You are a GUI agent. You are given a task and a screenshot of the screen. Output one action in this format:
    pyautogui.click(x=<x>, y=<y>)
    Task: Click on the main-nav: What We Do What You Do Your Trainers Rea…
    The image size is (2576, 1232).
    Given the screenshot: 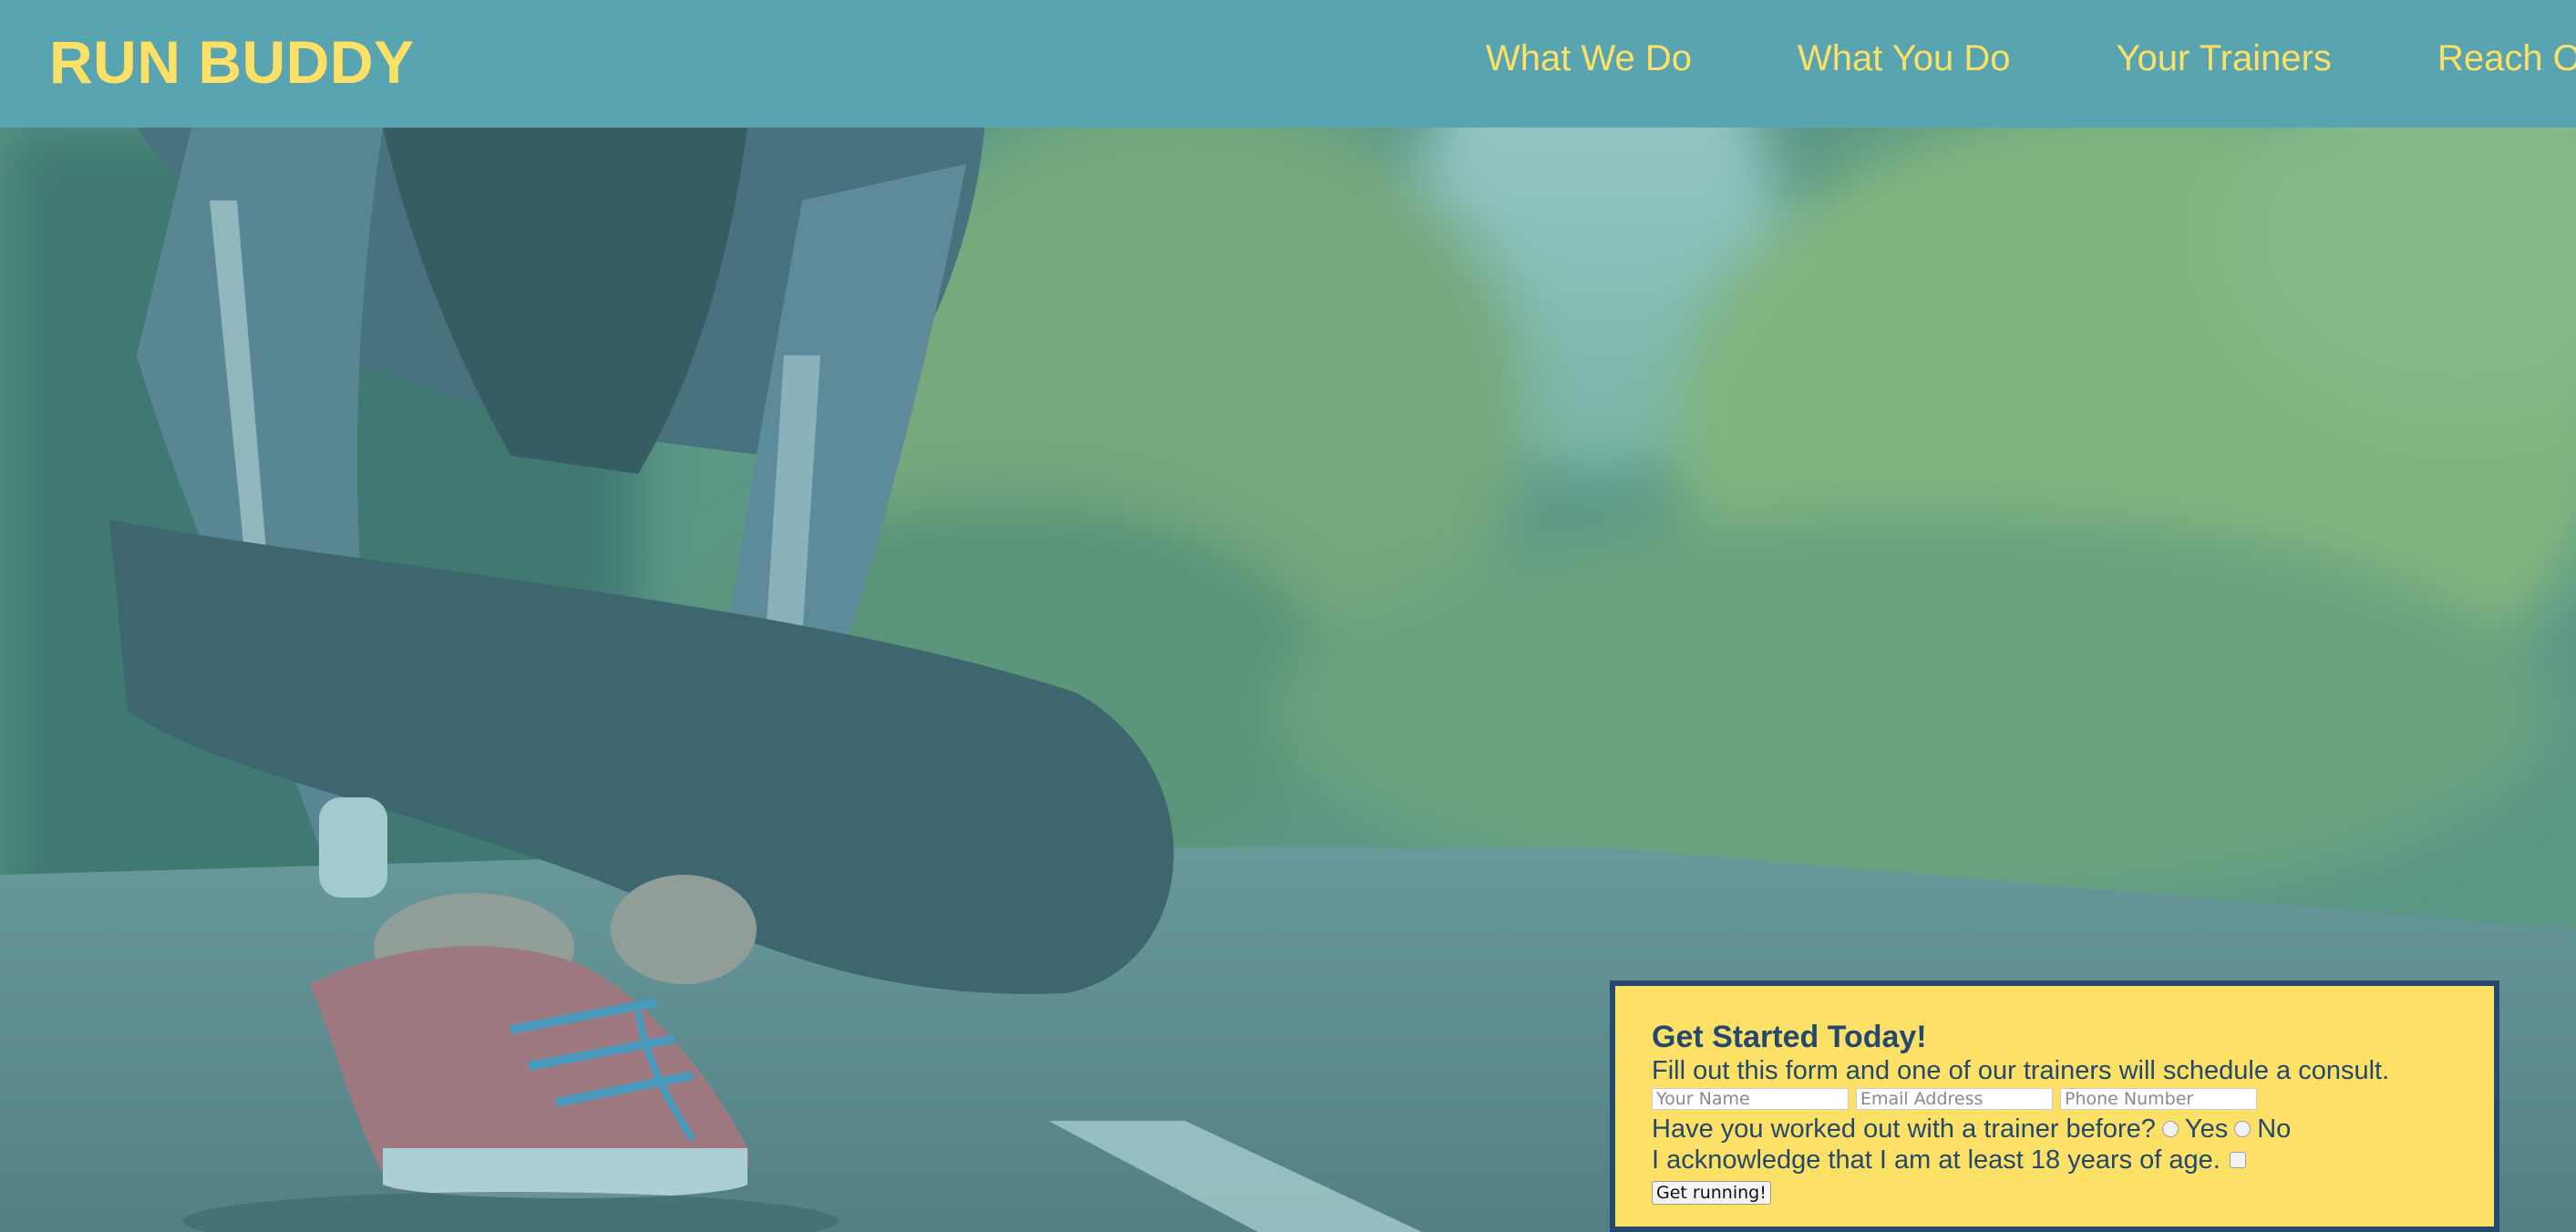 What is the action you would take?
    pyautogui.click(x=2031, y=58)
    